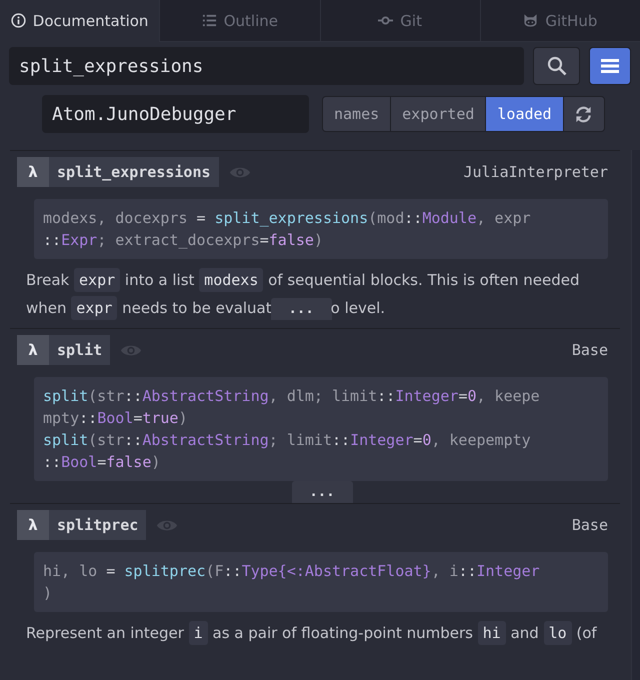 The width and height of the screenshot is (640, 680). What do you see at coordinates (105, 633) in the screenshot?
I see `description-text: Represent an integer` at bounding box center [105, 633].